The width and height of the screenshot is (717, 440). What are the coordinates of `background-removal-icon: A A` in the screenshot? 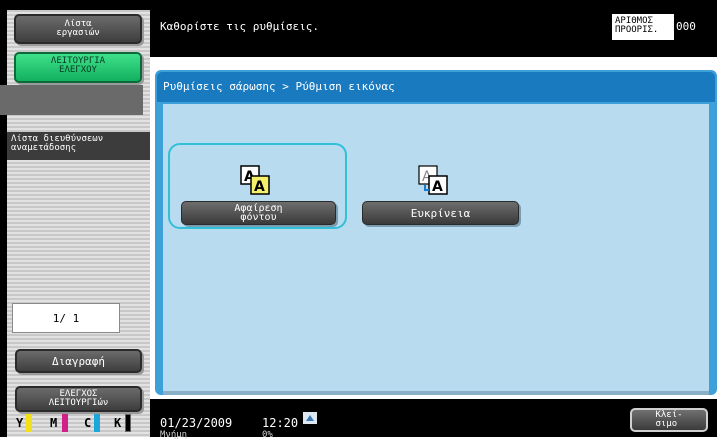 It's located at (255, 180).